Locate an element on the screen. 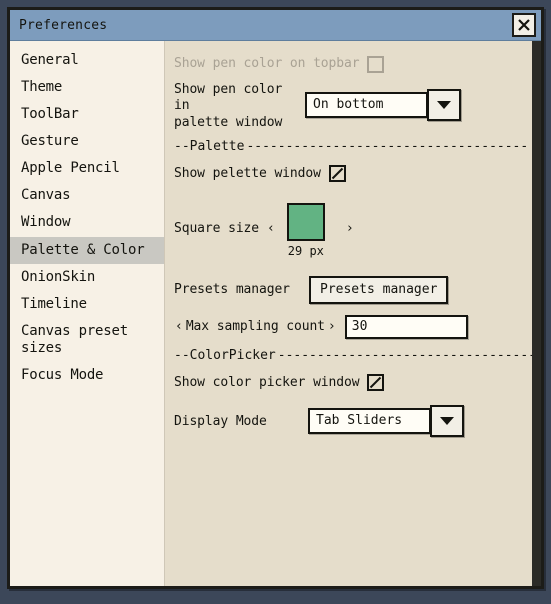 The image size is (551, 604). square-size-label: Square size is located at coordinates (216, 228).